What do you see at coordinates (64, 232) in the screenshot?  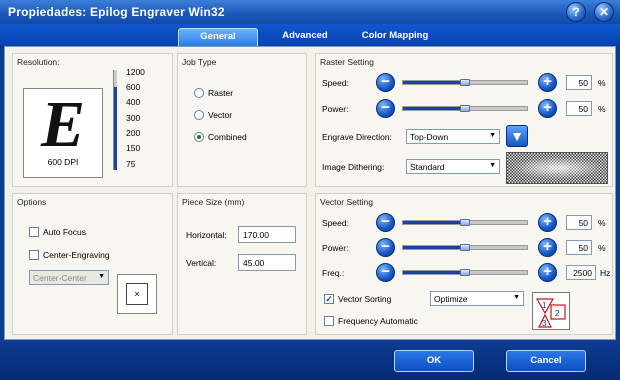 I see `auto-focus-label: Auto Focus` at bounding box center [64, 232].